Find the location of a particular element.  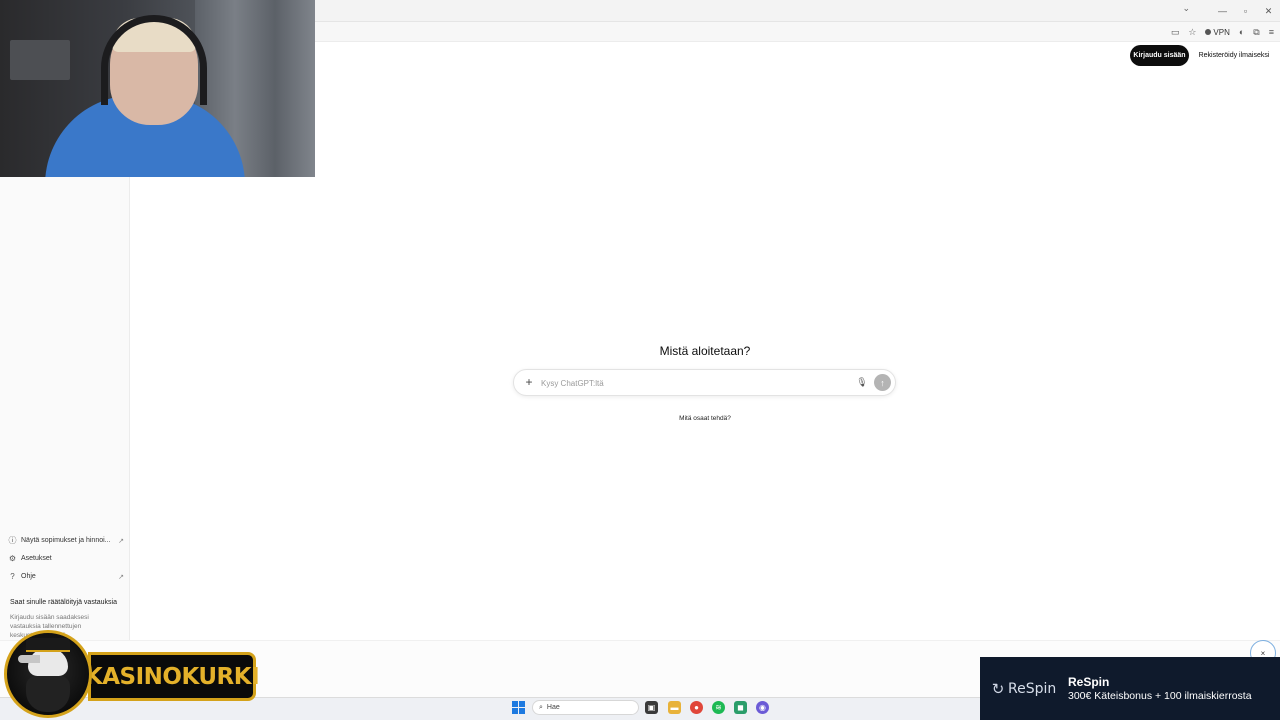

browser-toolbar-icons: ▭ ☆ VPN ◐ ⧉ ≡ is located at coordinates (1222, 32).